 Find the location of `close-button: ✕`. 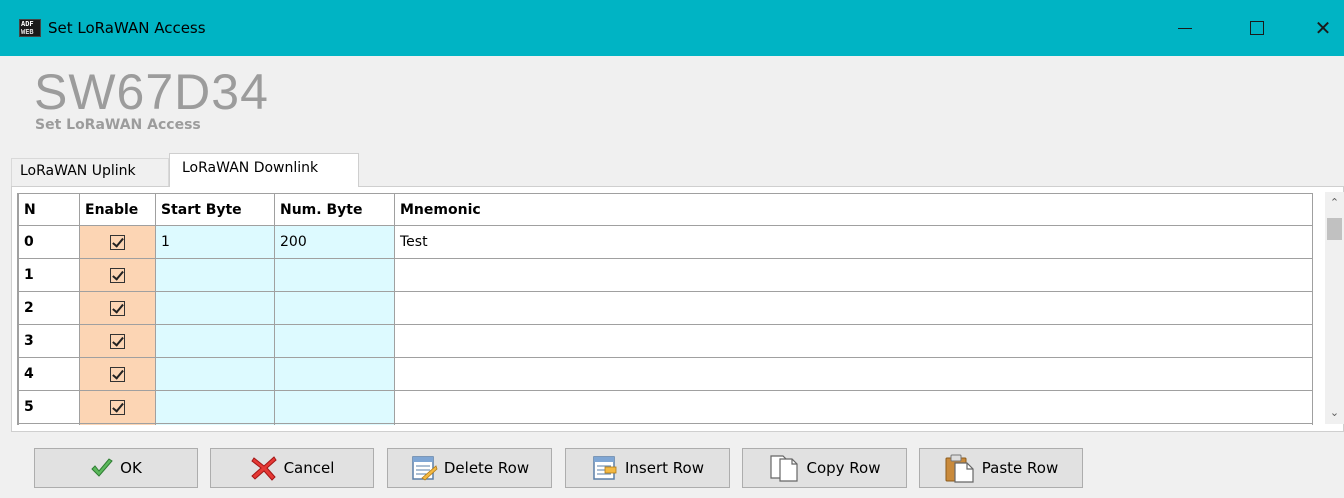

close-button: ✕ is located at coordinates (1322, 28).